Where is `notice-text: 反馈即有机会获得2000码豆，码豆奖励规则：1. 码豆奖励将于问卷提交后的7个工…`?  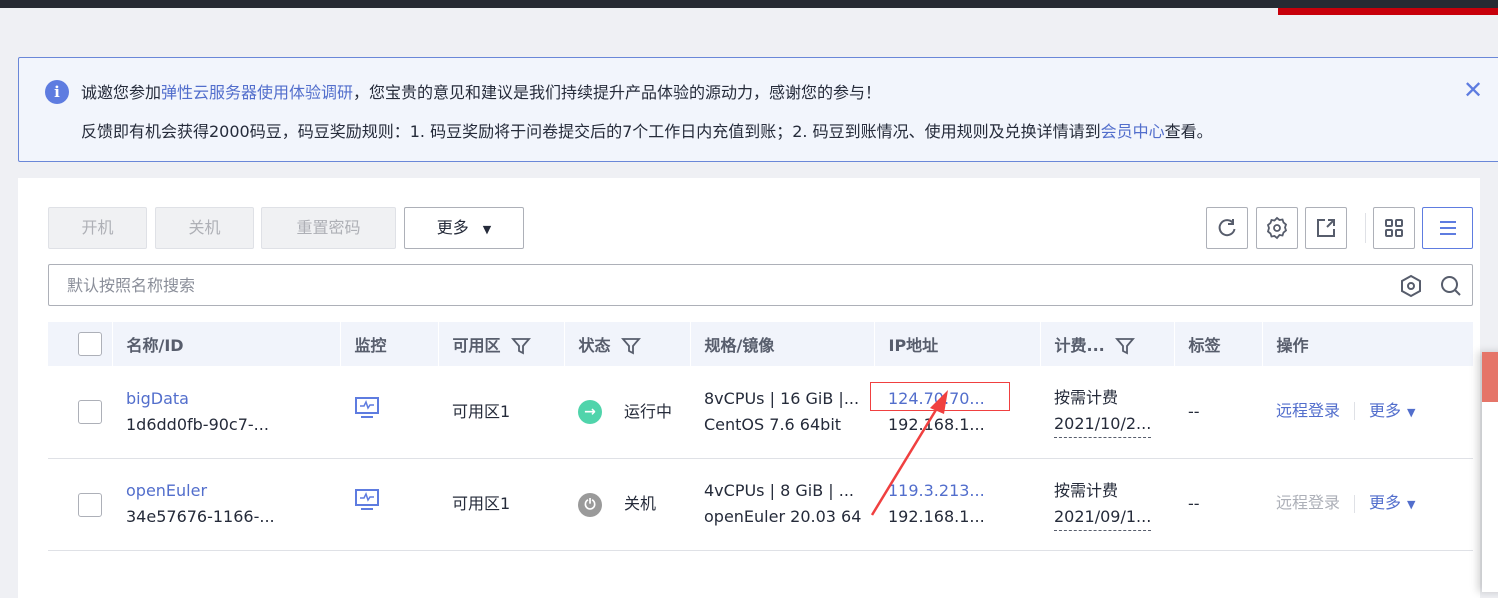 notice-text: 反馈即有机会获得2000码豆，码豆奖励规则：1. 码豆奖励将于问卷提交后的7个工… is located at coordinates (591, 131).